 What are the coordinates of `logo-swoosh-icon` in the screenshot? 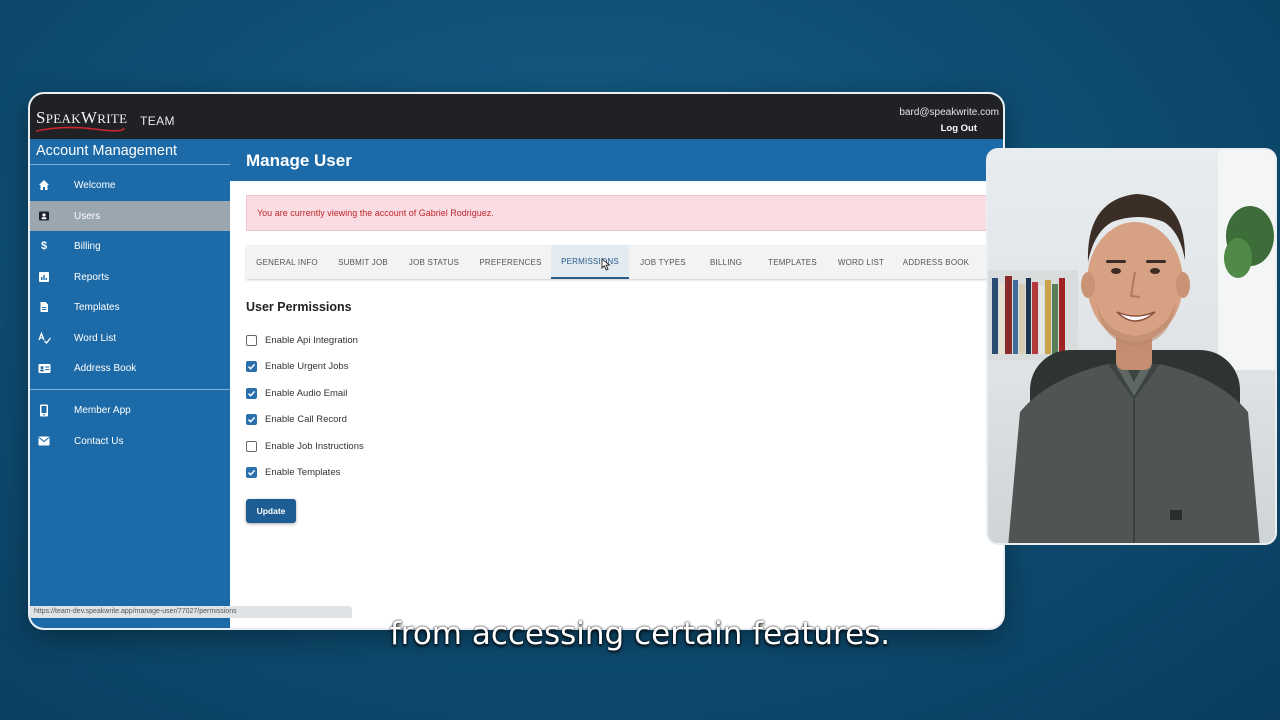 It's located at (80, 129).